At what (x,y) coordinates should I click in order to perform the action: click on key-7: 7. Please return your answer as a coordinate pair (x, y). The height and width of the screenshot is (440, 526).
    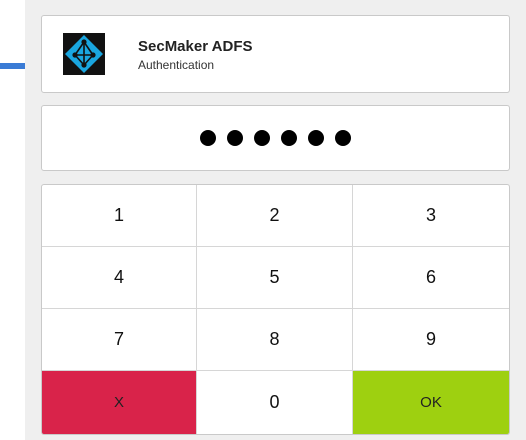
    Looking at the image, I should click on (119, 340).